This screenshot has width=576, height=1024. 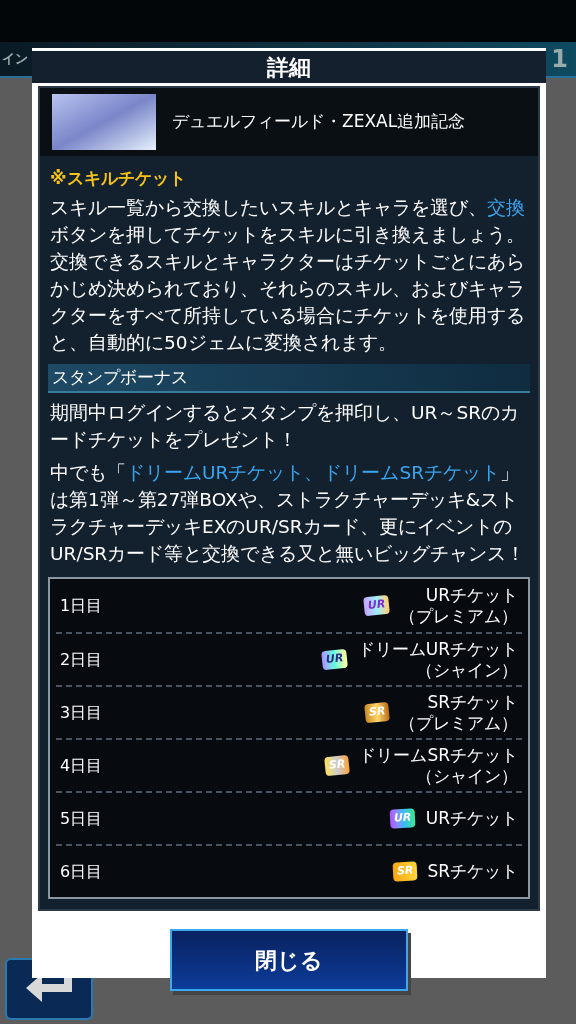 What do you see at coordinates (82, 712) in the screenshot?
I see `day-label: 3日目` at bounding box center [82, 712].